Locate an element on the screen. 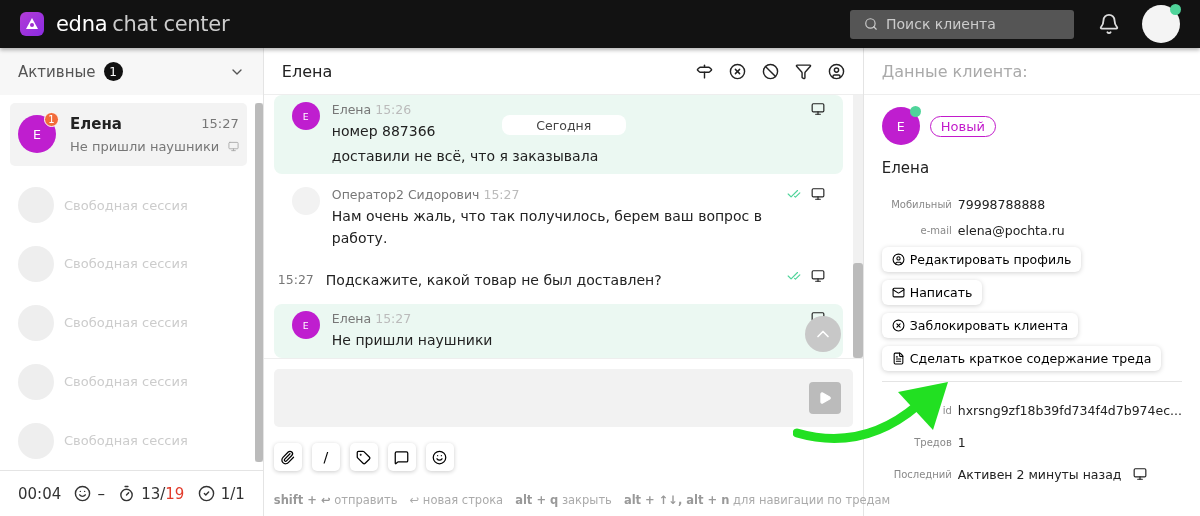 The image size is (1200, 516). user-avatar is located at coordinates (1161, 24).